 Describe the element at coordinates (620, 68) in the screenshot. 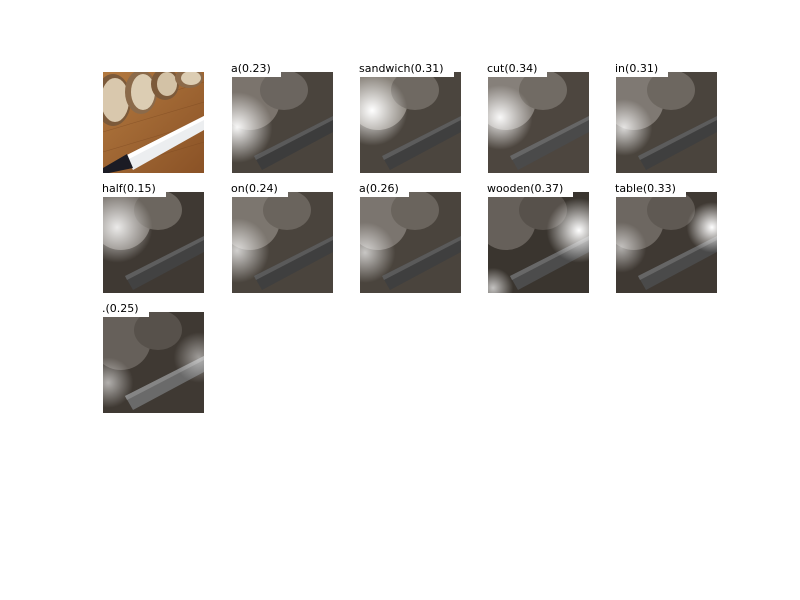

I see `tile-word: in` at that location.